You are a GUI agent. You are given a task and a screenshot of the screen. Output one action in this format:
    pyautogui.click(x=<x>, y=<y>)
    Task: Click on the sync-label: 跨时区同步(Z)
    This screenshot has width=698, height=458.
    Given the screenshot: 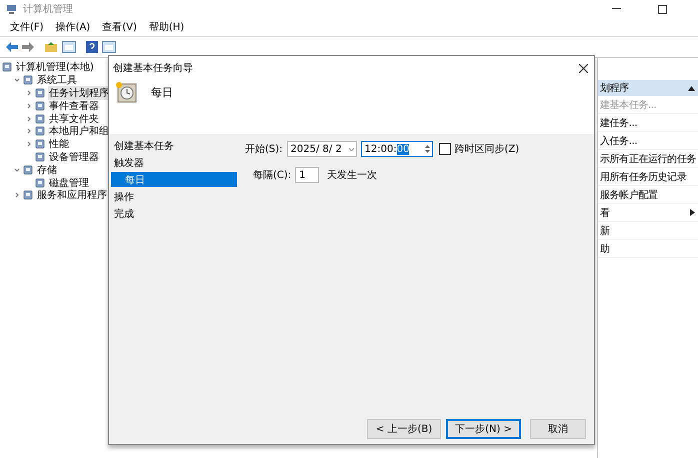 What is the action you would take?
    pyautogui.click(x=487, y=149)
    